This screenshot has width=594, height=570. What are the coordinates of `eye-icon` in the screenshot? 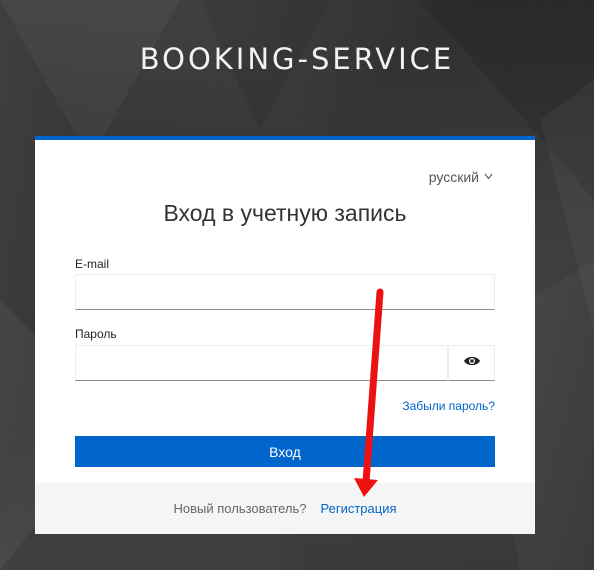 It's located at (472, 363).